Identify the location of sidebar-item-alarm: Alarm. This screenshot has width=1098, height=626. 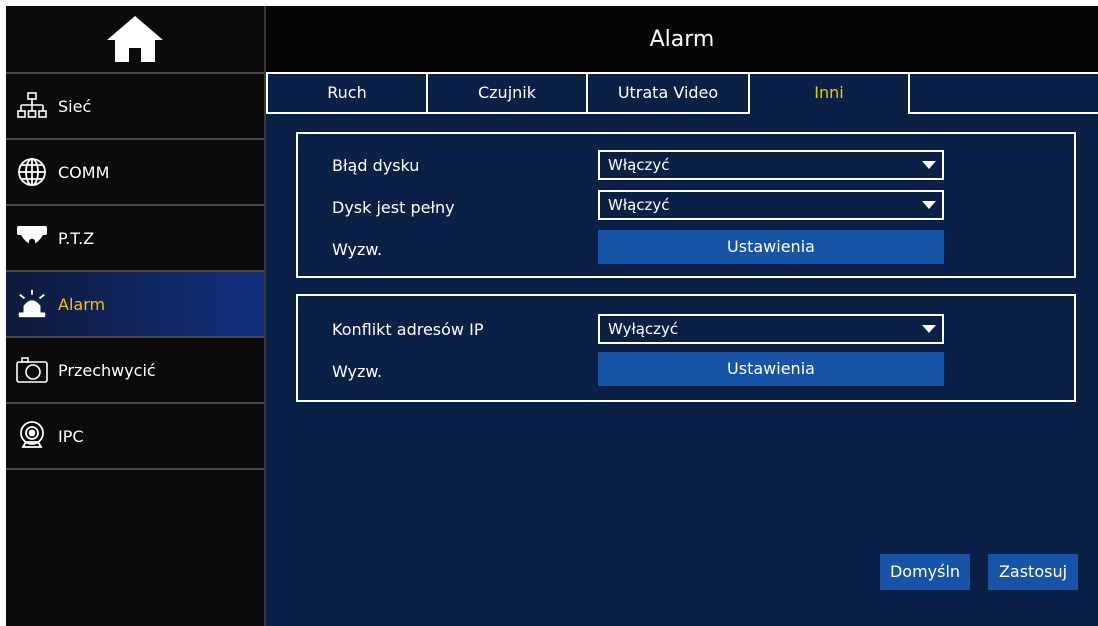
(135, 305).